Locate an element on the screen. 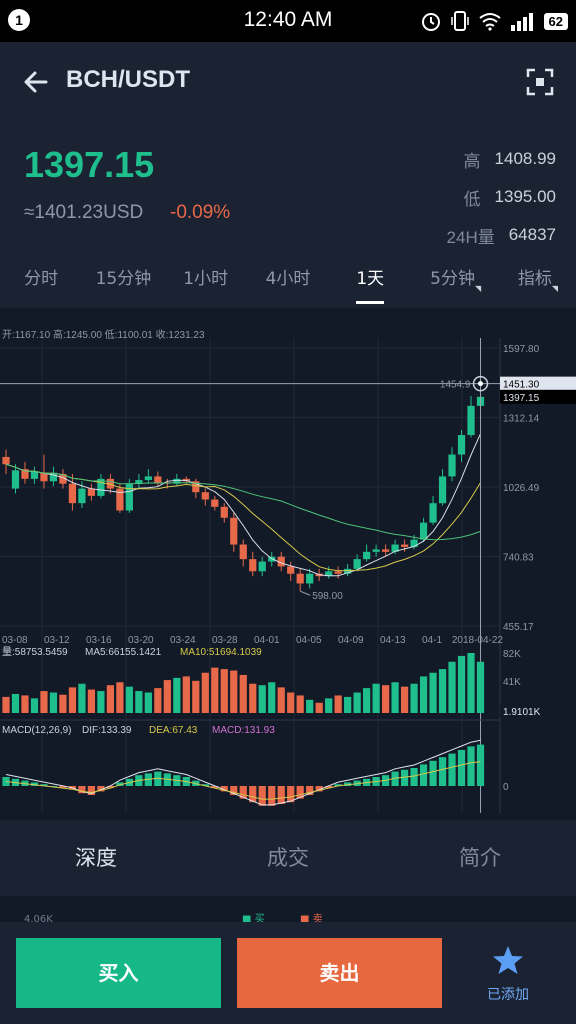  date-label: 2018-04-22 is located at coordinates (478, 640).